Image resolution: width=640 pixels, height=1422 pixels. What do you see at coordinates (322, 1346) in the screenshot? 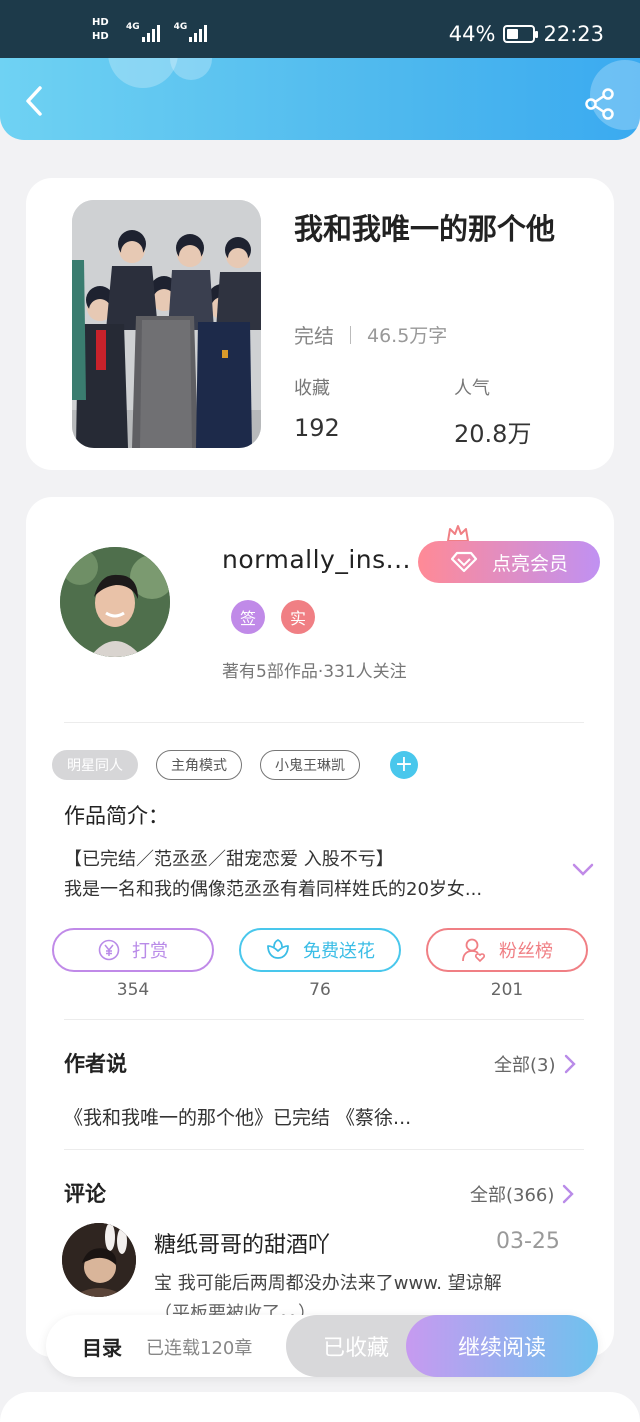
I see `bottom-action-bar: 目录 已连载120章 已收藏 继续阅读` at bounding box center [322, 1346].